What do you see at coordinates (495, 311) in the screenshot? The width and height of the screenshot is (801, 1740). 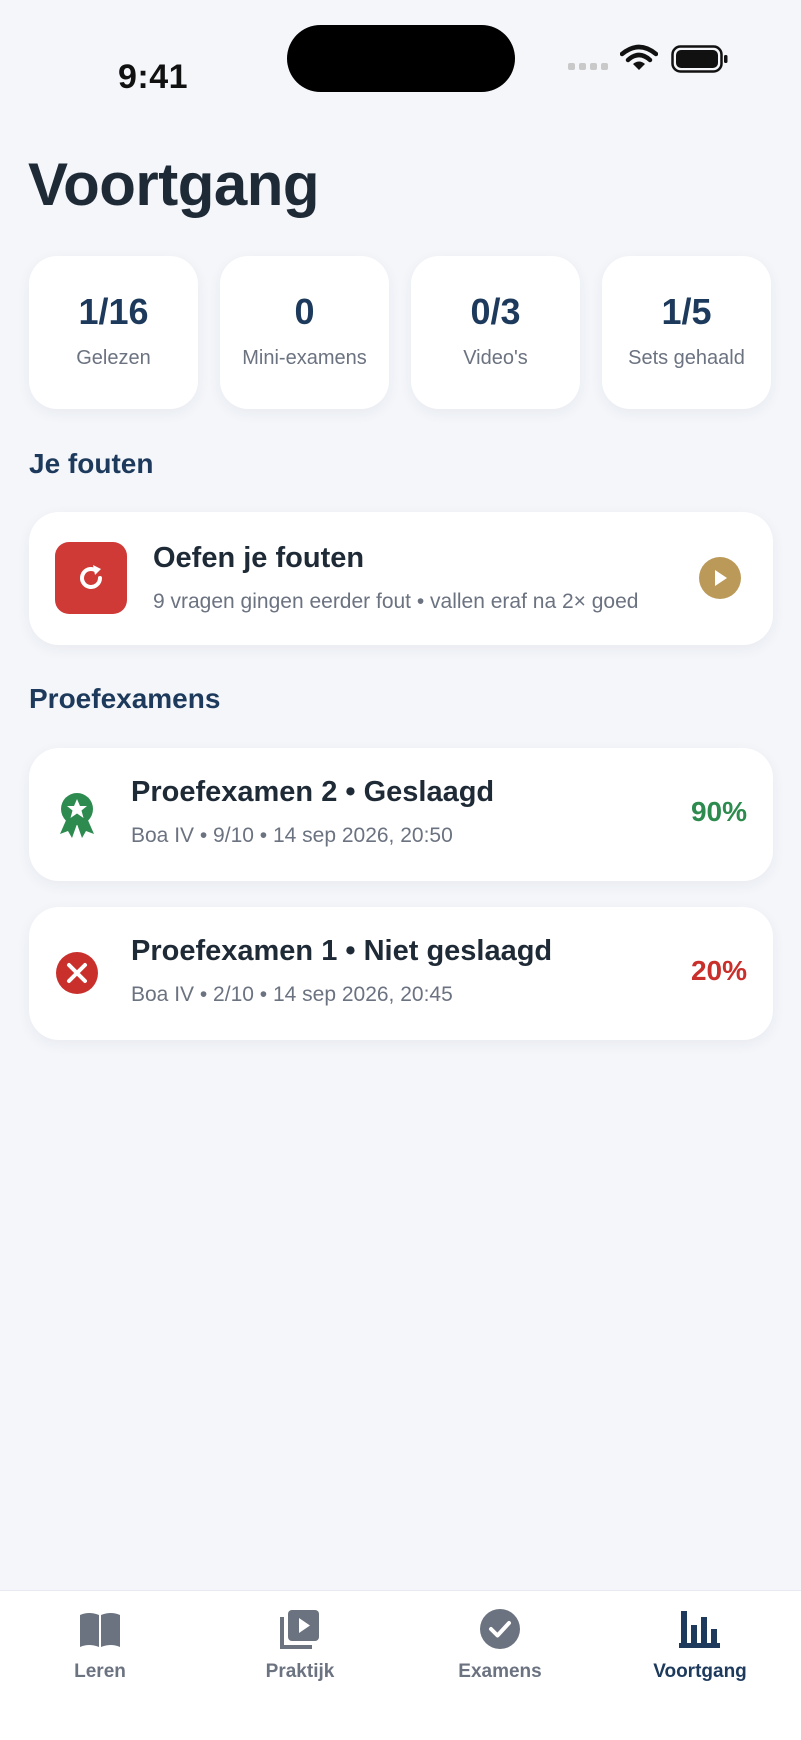 I see `stat-value: 0/3` at bounding box center [495, 311].